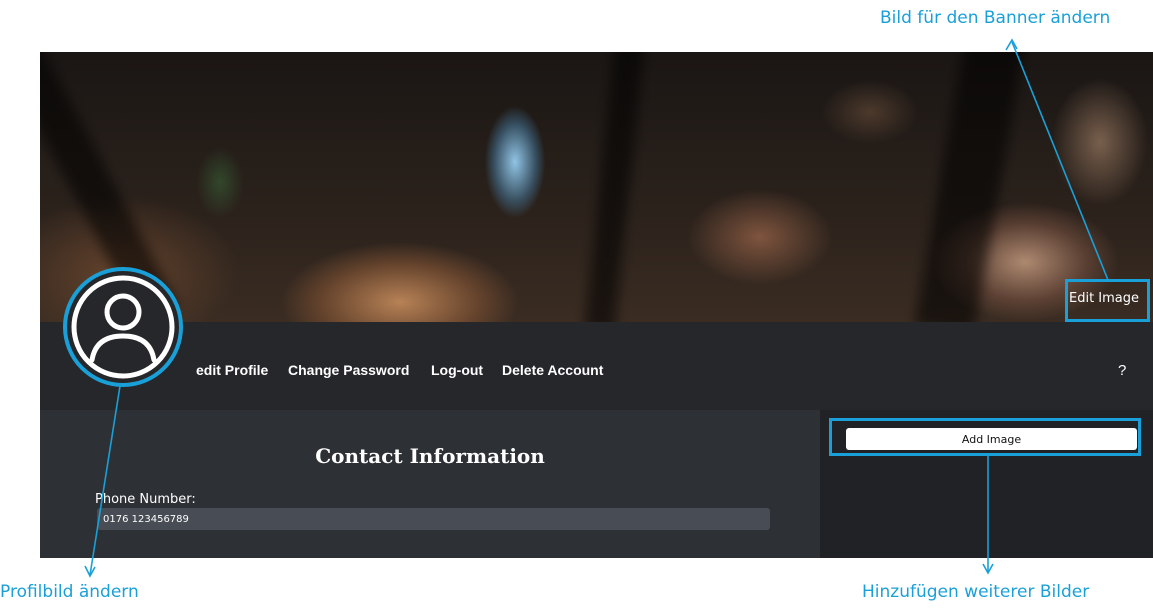 This screenshot has width=1153, height=608. What do you see at coordinates (348, 370) in the screenshot?
I see `nav-change-password: Change Password` at bounding box center [348, 370].